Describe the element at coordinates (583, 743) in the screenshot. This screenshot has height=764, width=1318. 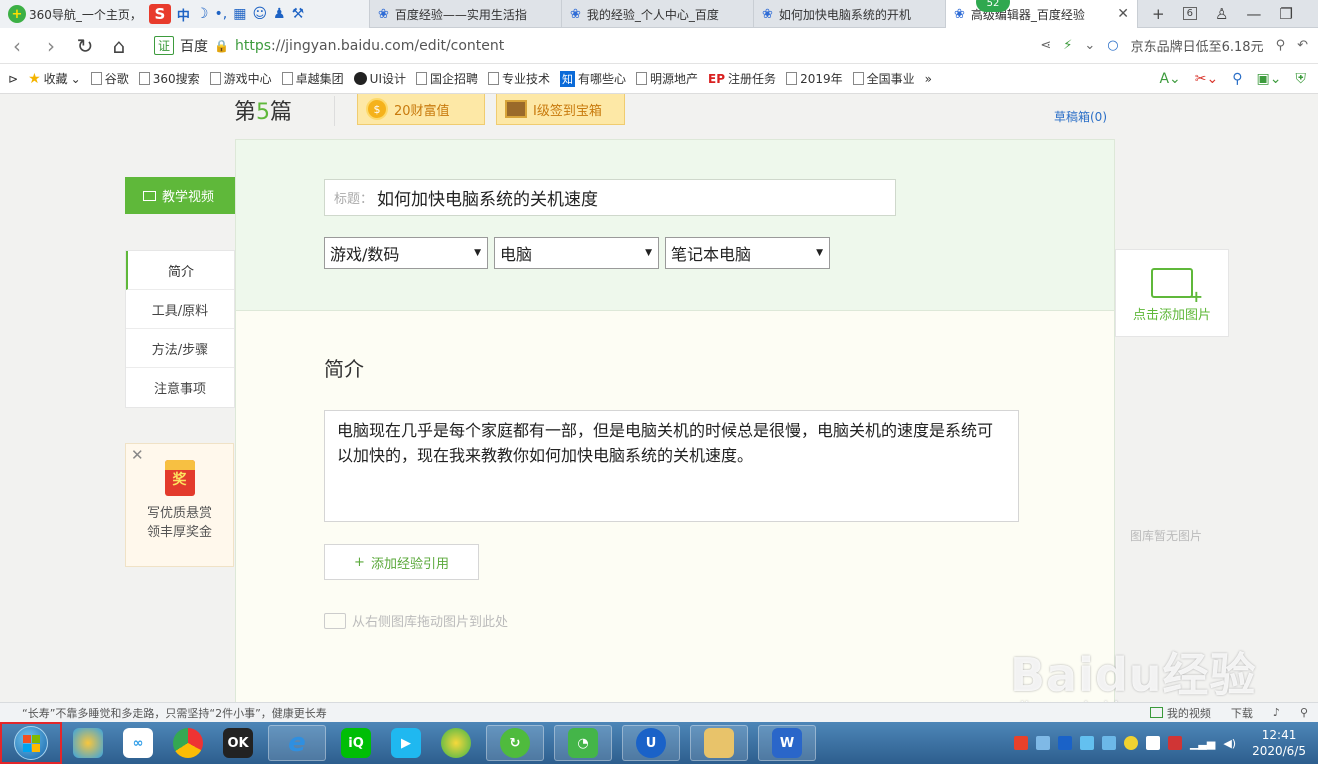
I see `wechat-app-icon: ◔` at that location.